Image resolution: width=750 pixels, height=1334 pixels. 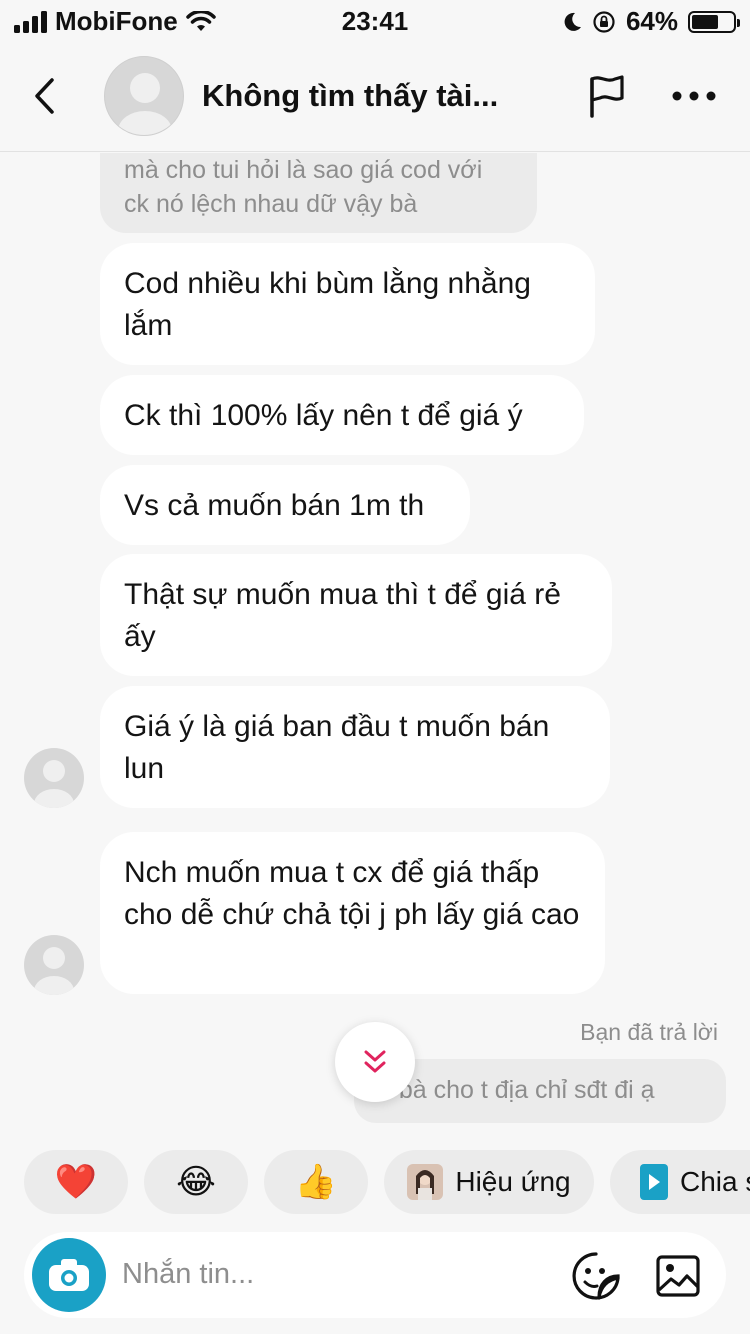 I want to click on message-bubble: Ck thì 100% lấy nên t để giá ý, so click(x=342, y=415).